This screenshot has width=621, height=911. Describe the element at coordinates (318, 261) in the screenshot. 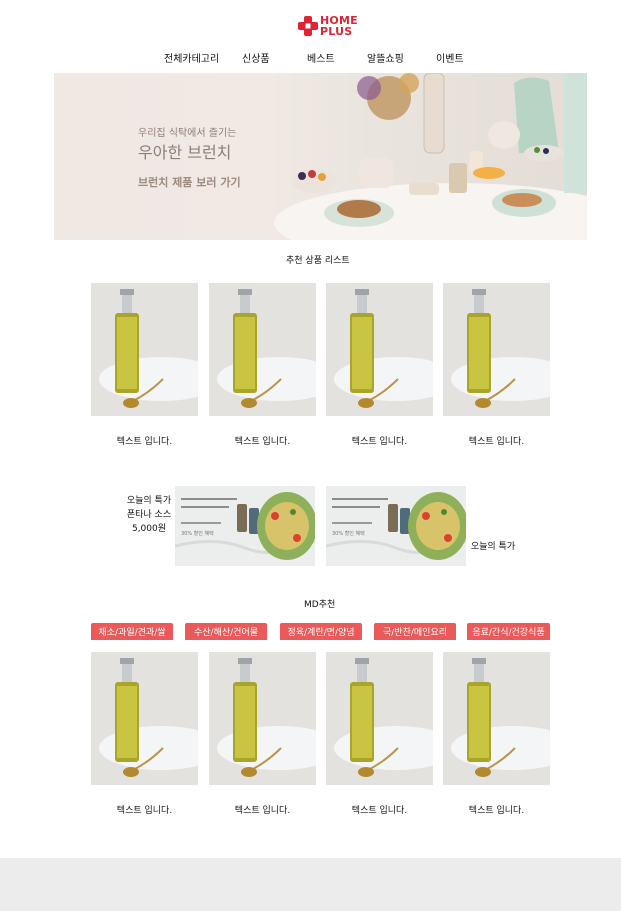

I see `recommend-title: 추천 상품 리스트` at that location.